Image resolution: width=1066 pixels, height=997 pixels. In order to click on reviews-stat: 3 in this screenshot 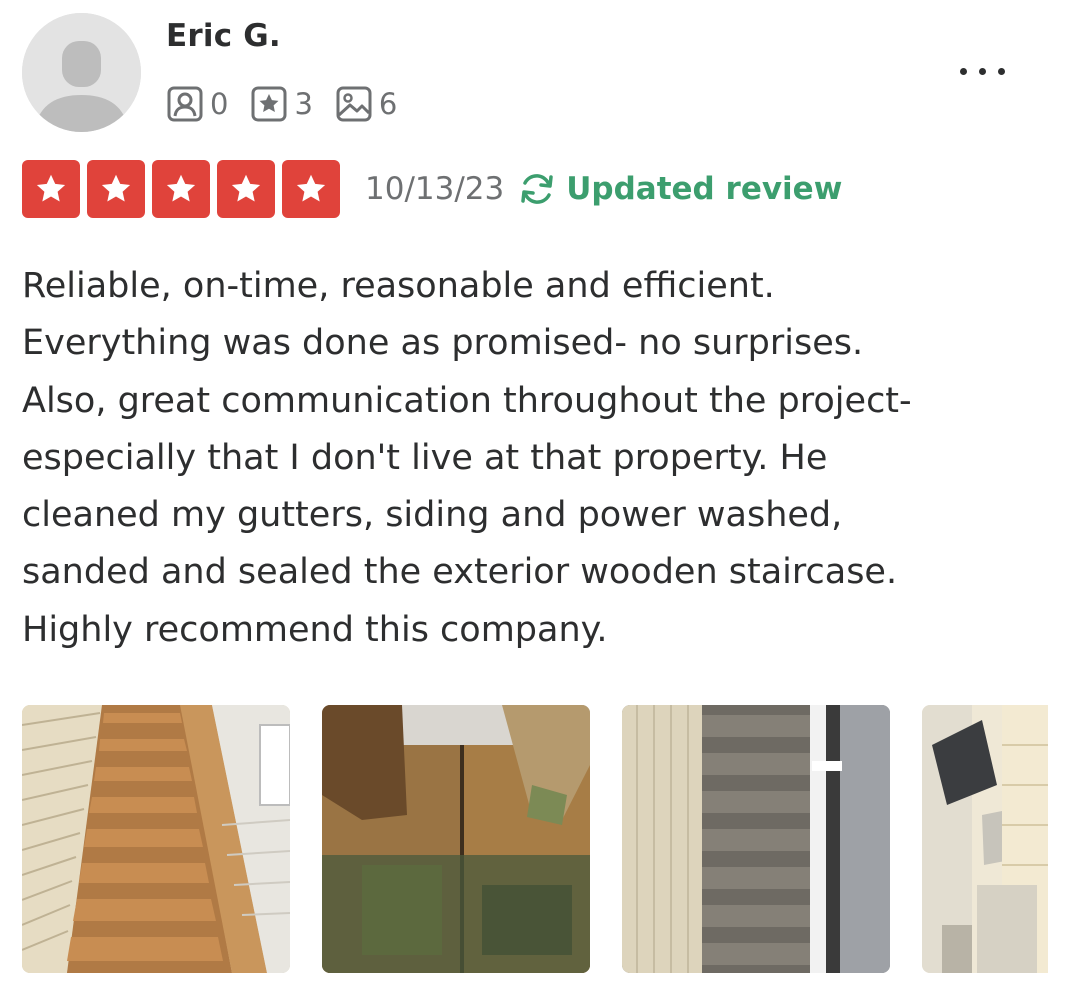, I will do `click(281, 104)`.